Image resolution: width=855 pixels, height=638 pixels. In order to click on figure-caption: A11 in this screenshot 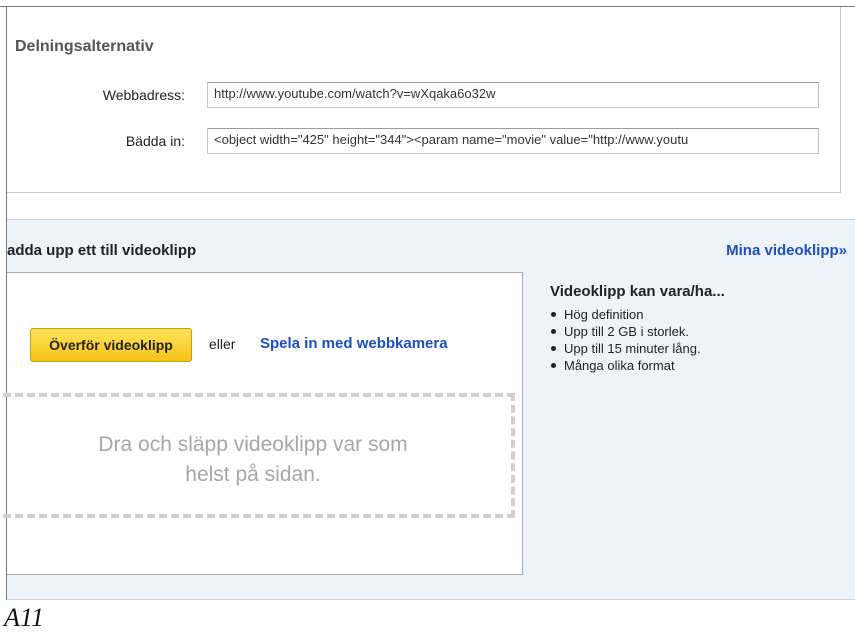, I will do `click(24, 617)`.